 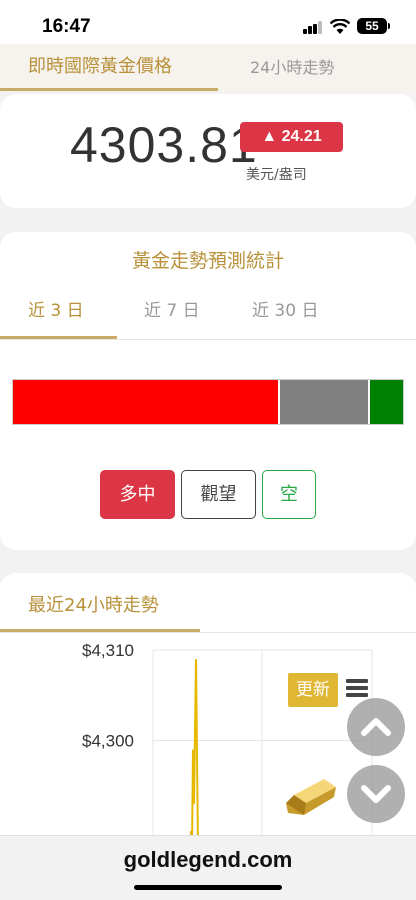 I want to click on y-tick-label: $4,310, so click(x=108, y=650).